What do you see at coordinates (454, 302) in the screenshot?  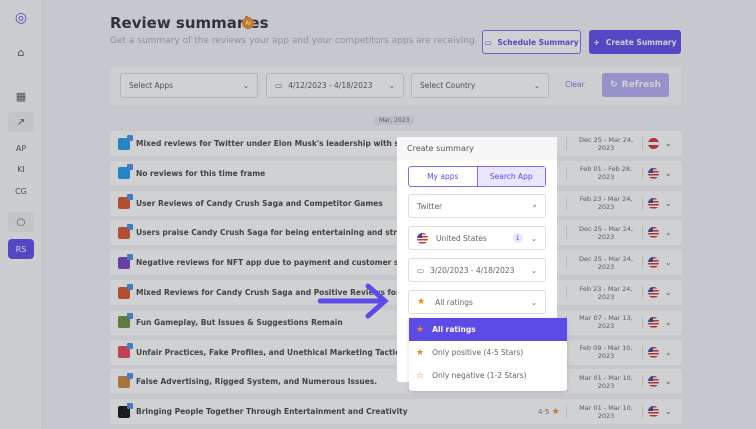 I see `rating-value: All ratings` at bounding box center [454, 302].